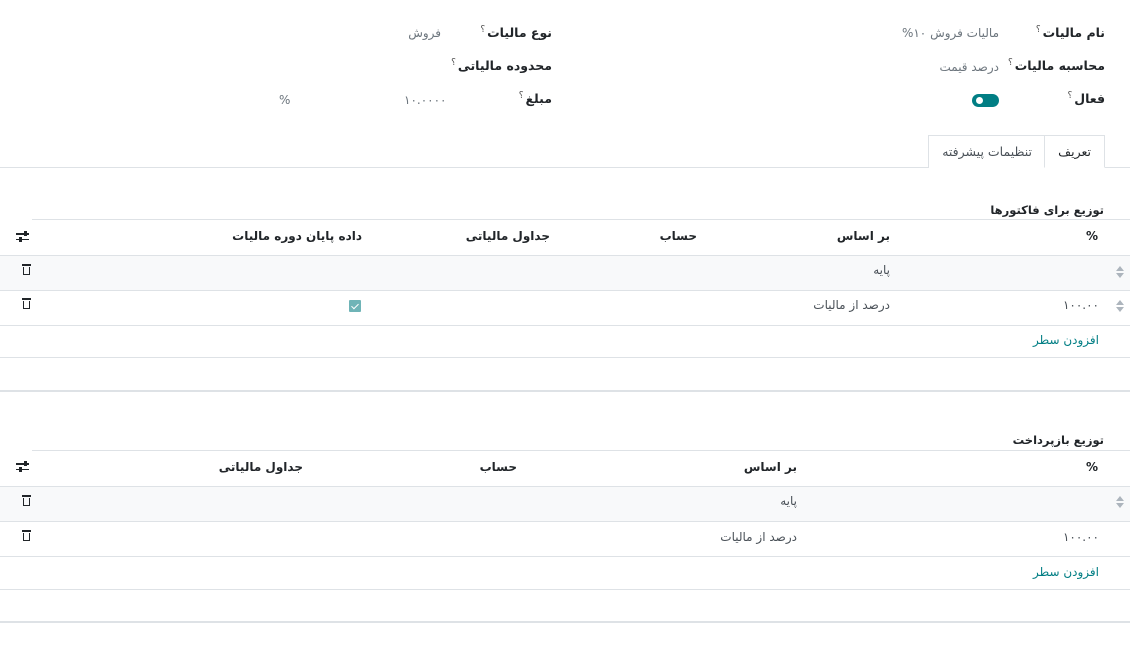  I want to click on active-toggle, so click(985, 100).